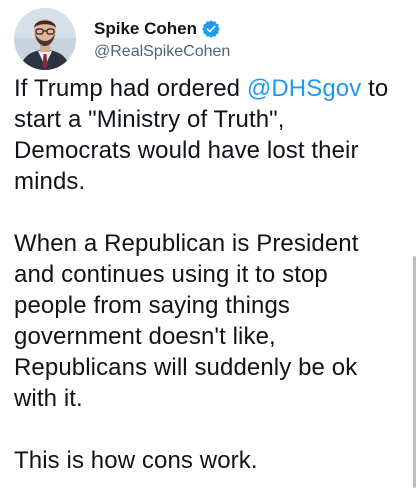  Describe the element at coordinates (152, 305) in the screenshot. I see `tweet-line: people from saying things` at that location.